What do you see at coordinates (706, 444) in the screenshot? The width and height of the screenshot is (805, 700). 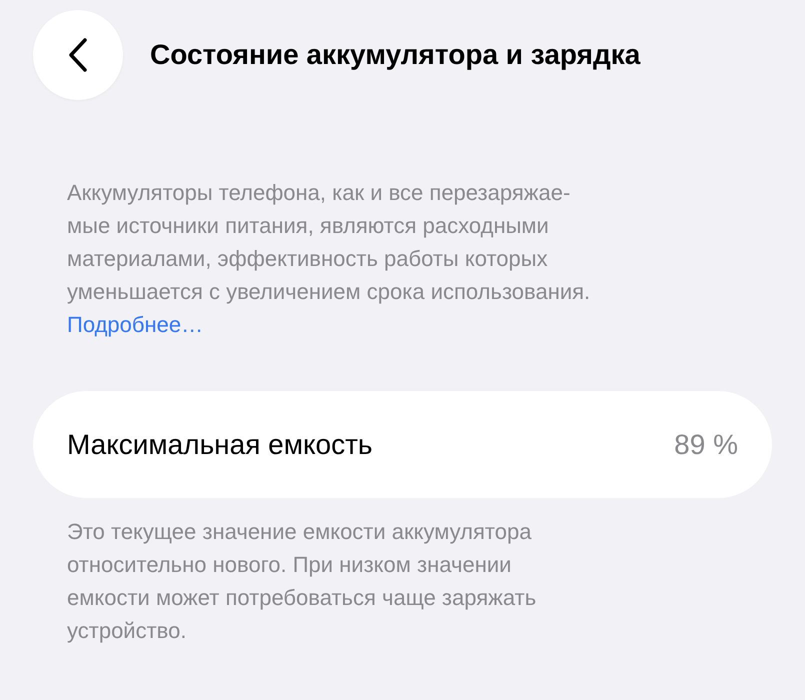 I see `capacity-value: 89 %` at bounding box center [706, 444].